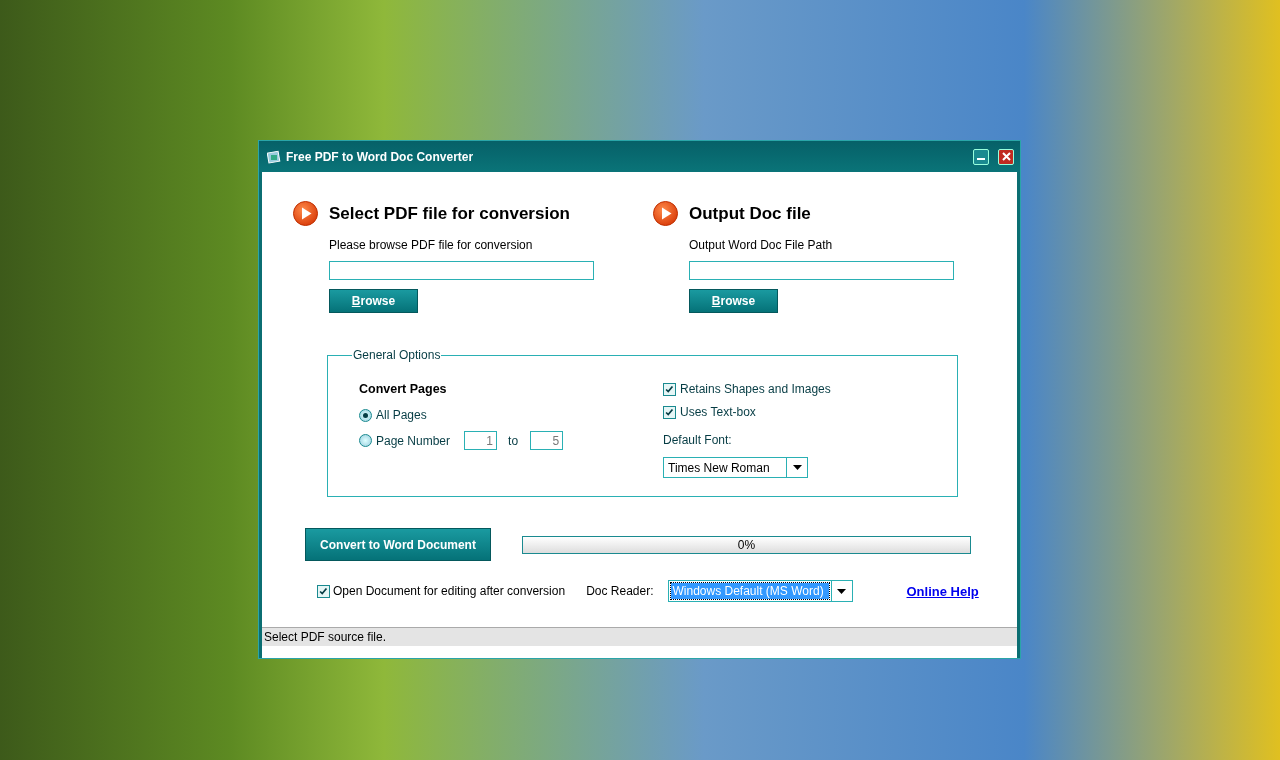 This screenshot has width=1280, height=760. Describe the element at coordinates (513, 440) in the screenshot. I see `range-label: to` at that location.